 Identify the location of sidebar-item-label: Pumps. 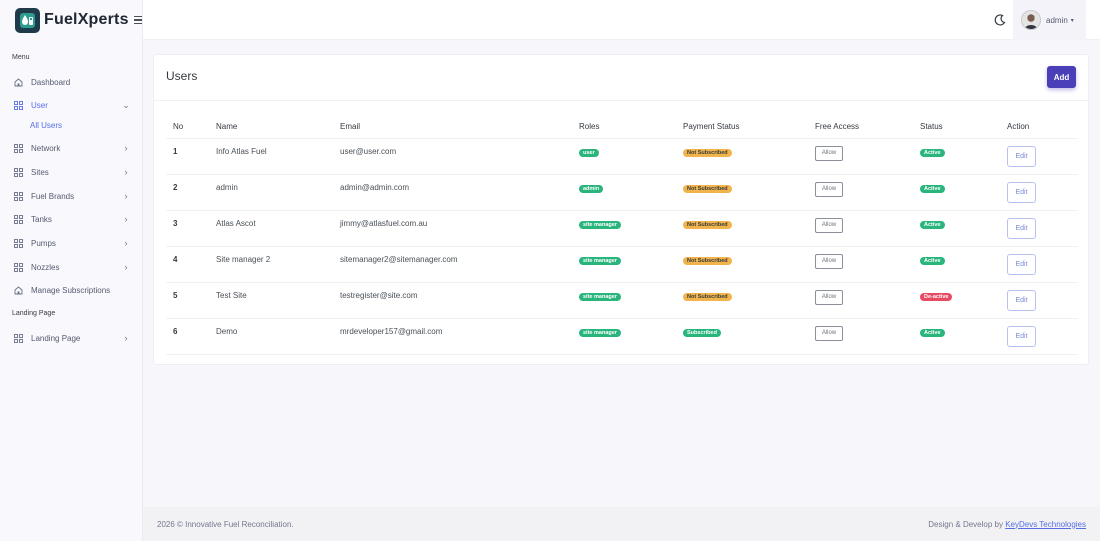
(43, 243).